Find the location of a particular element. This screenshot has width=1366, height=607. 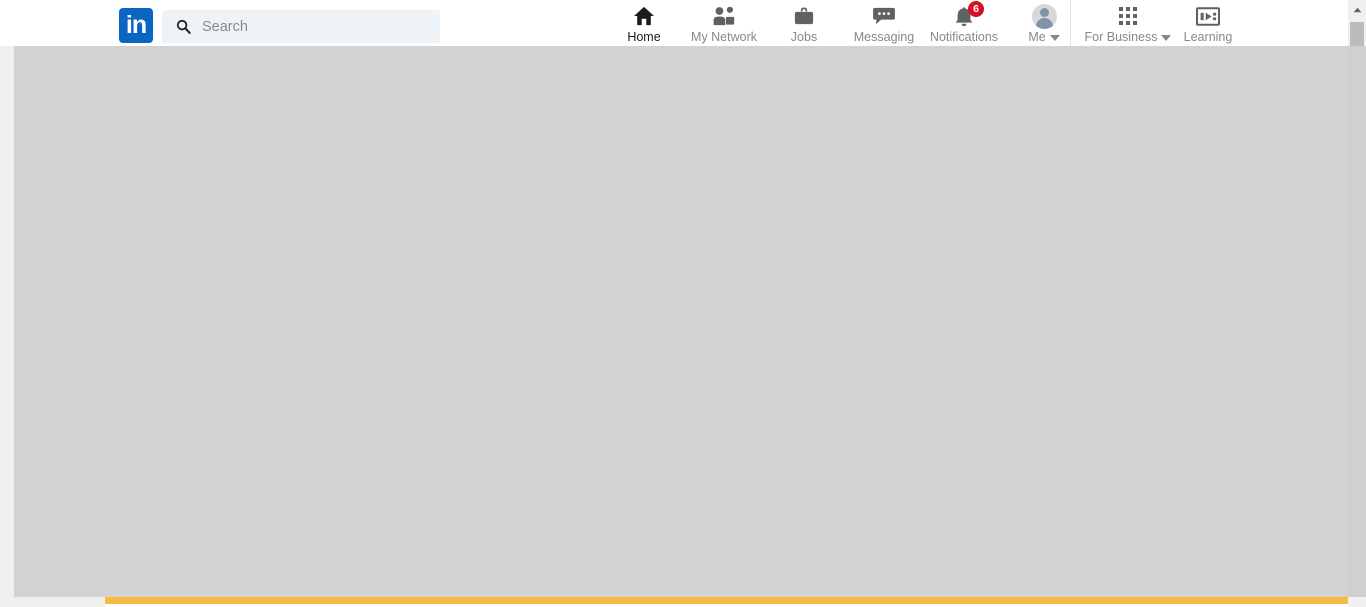

nav-label-for-business: For Business is located at coordinates (1128, 37).